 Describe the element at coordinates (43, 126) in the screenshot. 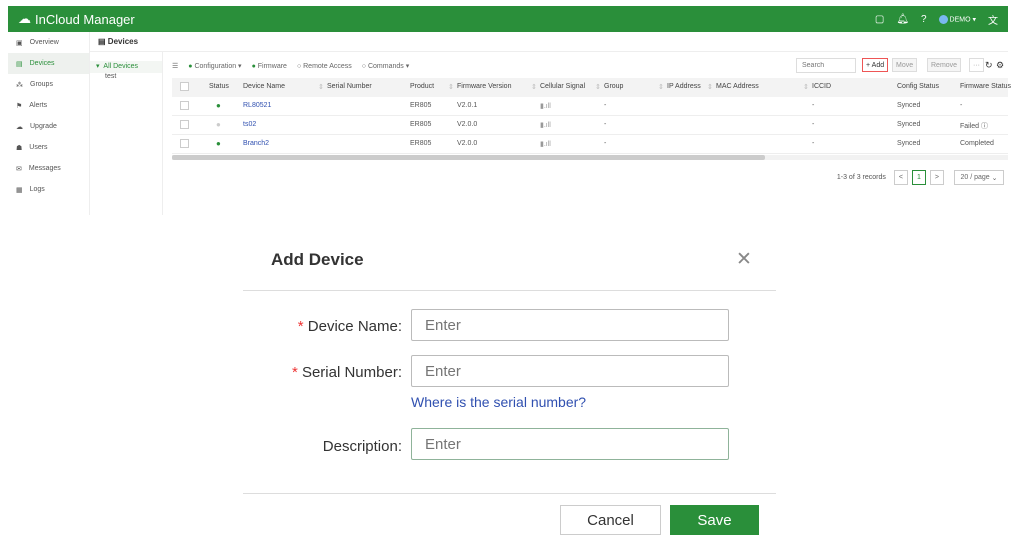

I see `sidebar-item-label: Upgrade` at that location.